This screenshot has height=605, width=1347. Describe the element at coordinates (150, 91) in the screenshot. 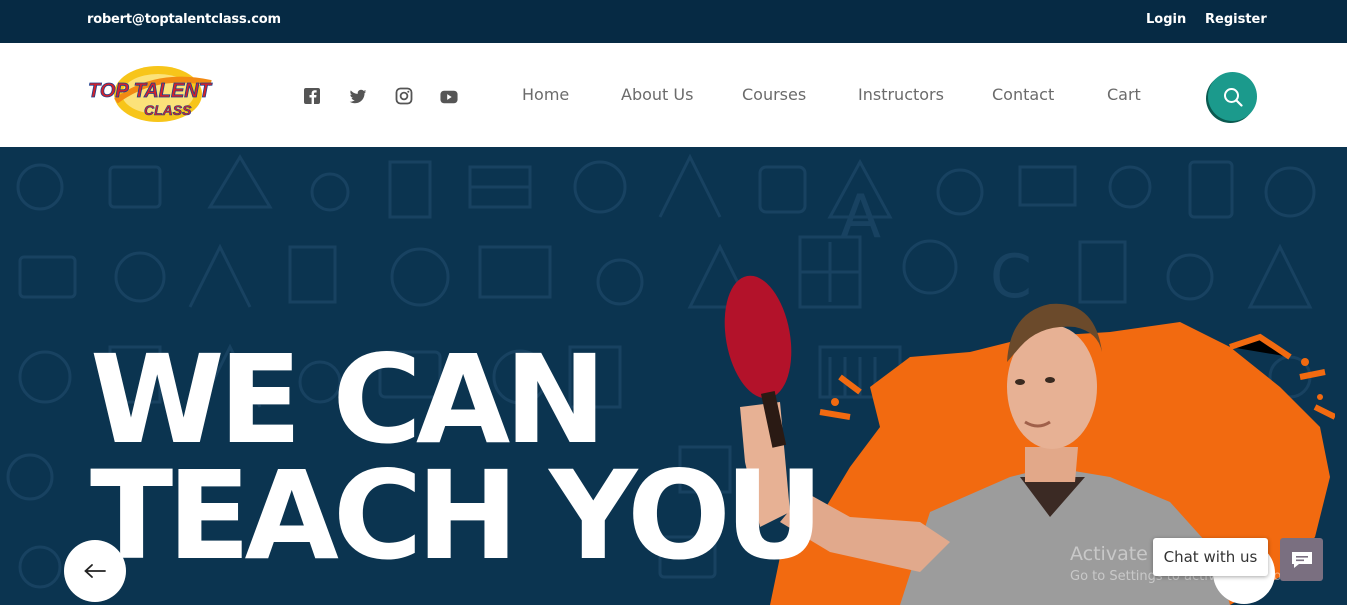

I see `logo-text-top: TOP TALENT` at that location.